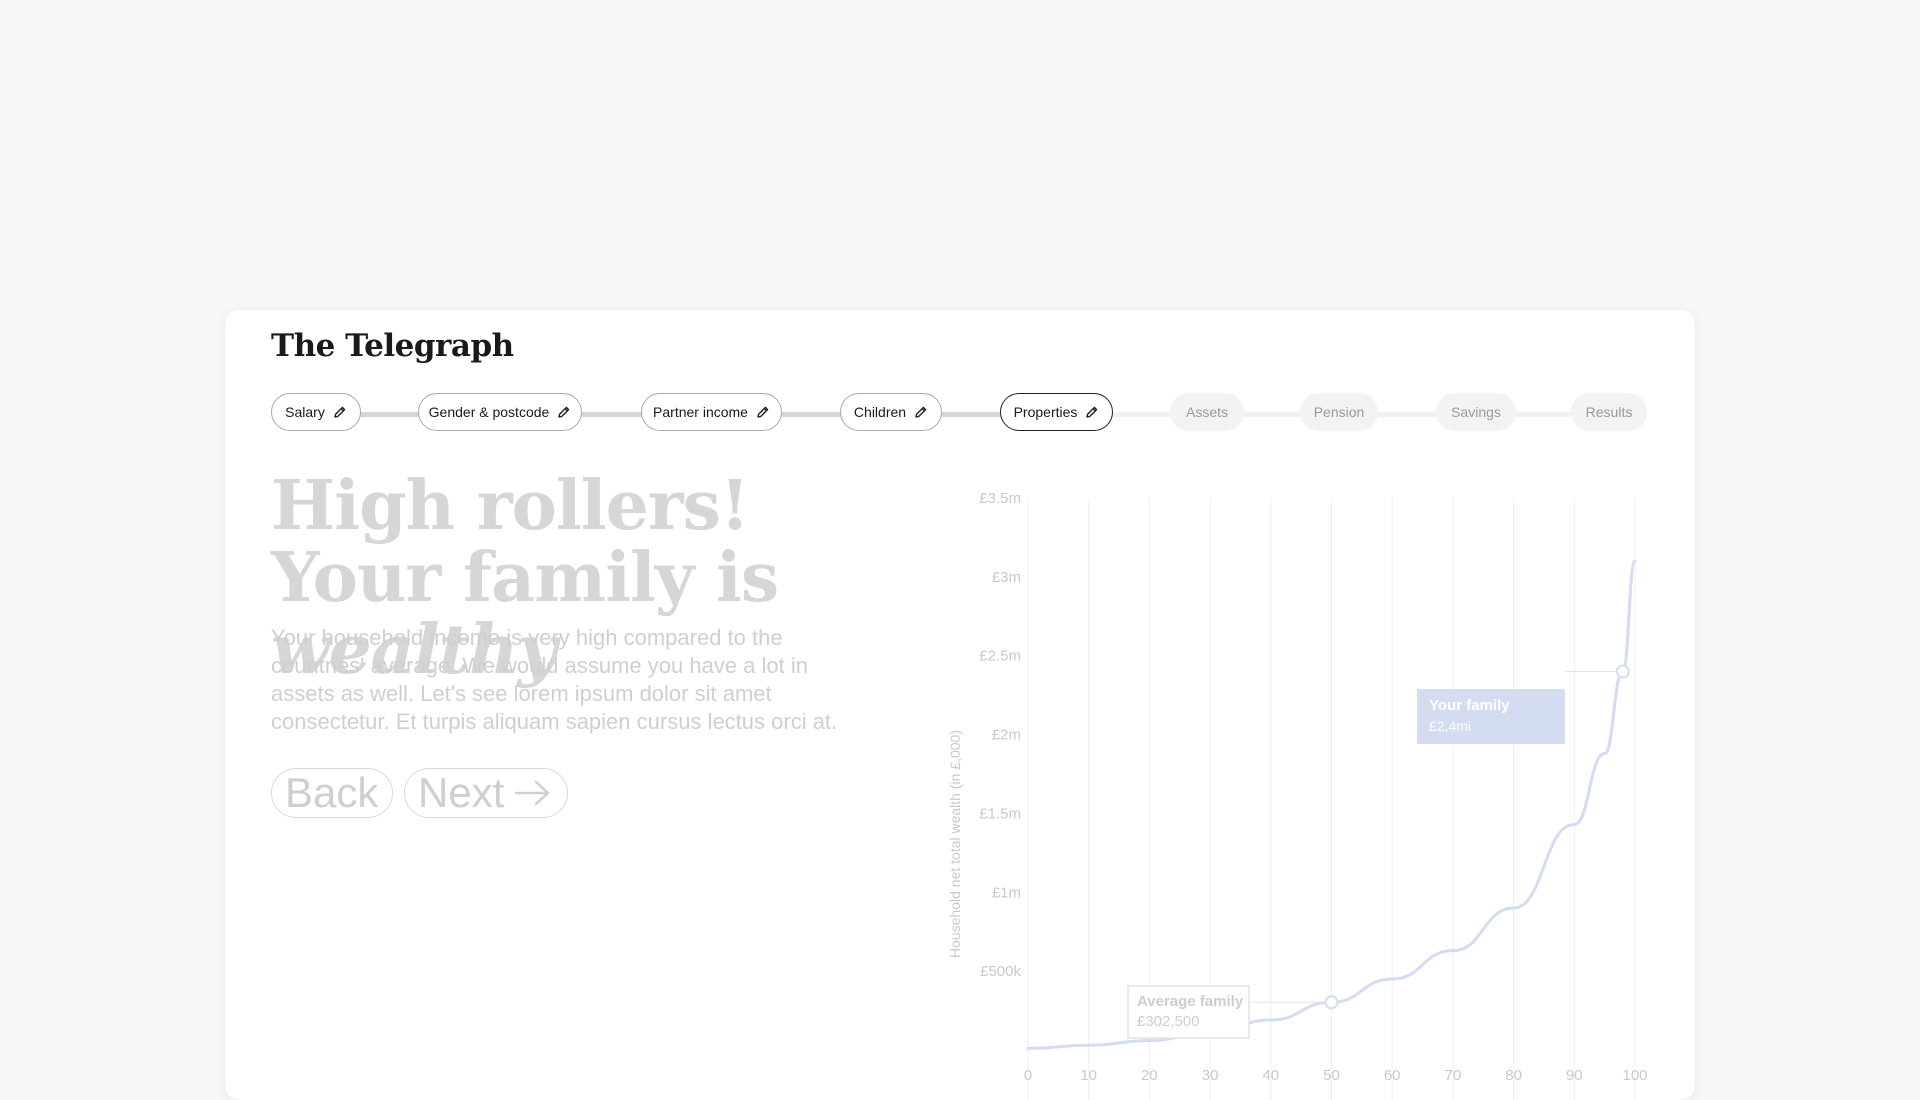  What do you see at coordinates (955, 844) in the screenshot?
I see `y-axis-label: Household net total wealth (in £,000)` at bounding box center [955, 844].